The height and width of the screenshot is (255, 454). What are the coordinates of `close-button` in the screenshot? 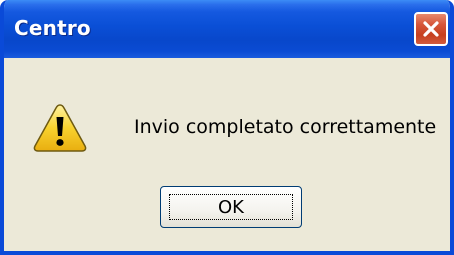 It's located at (431, 29).